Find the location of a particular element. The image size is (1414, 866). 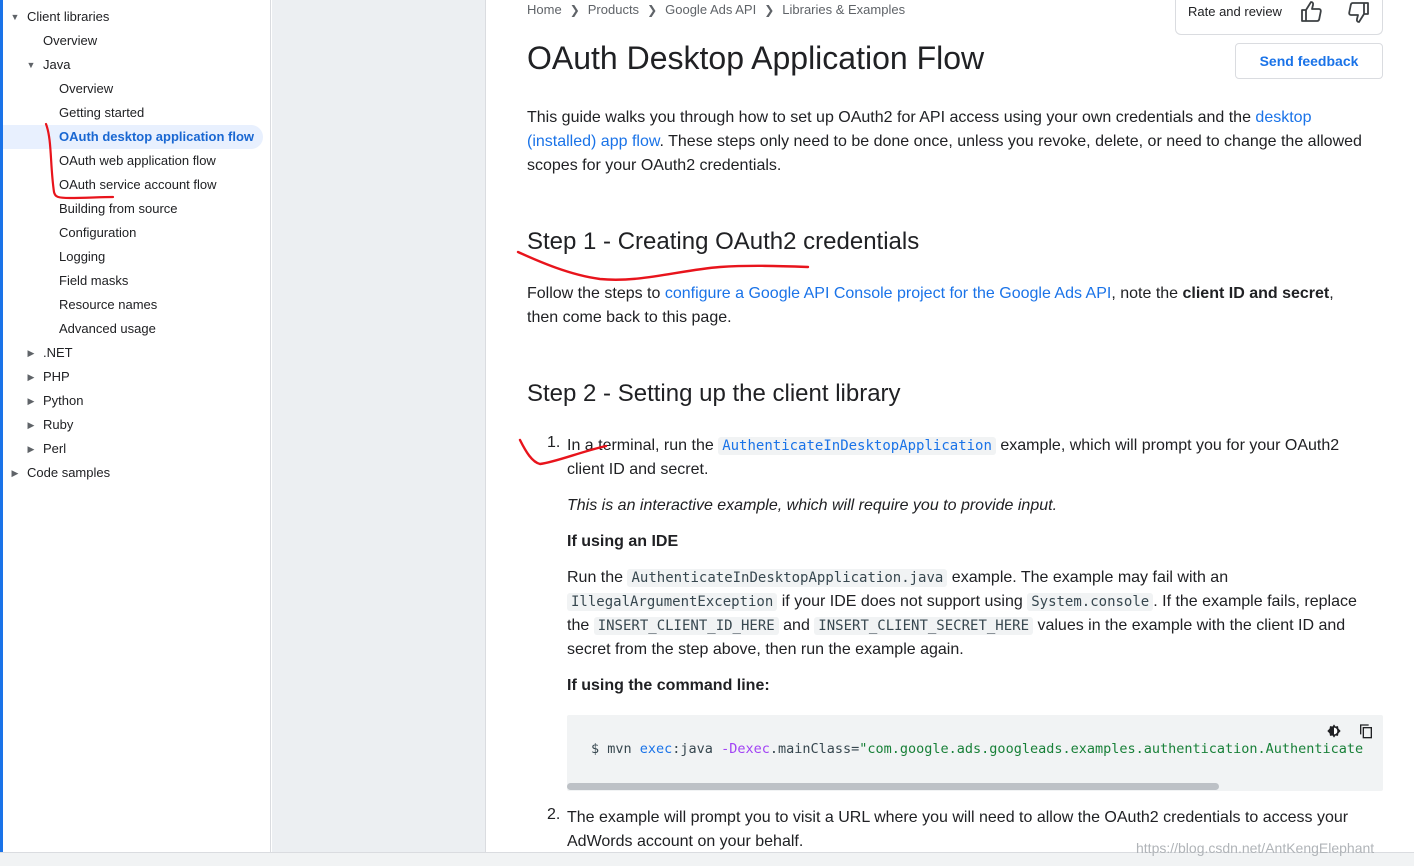

code-token: exec is located at coordinates (656, 749).